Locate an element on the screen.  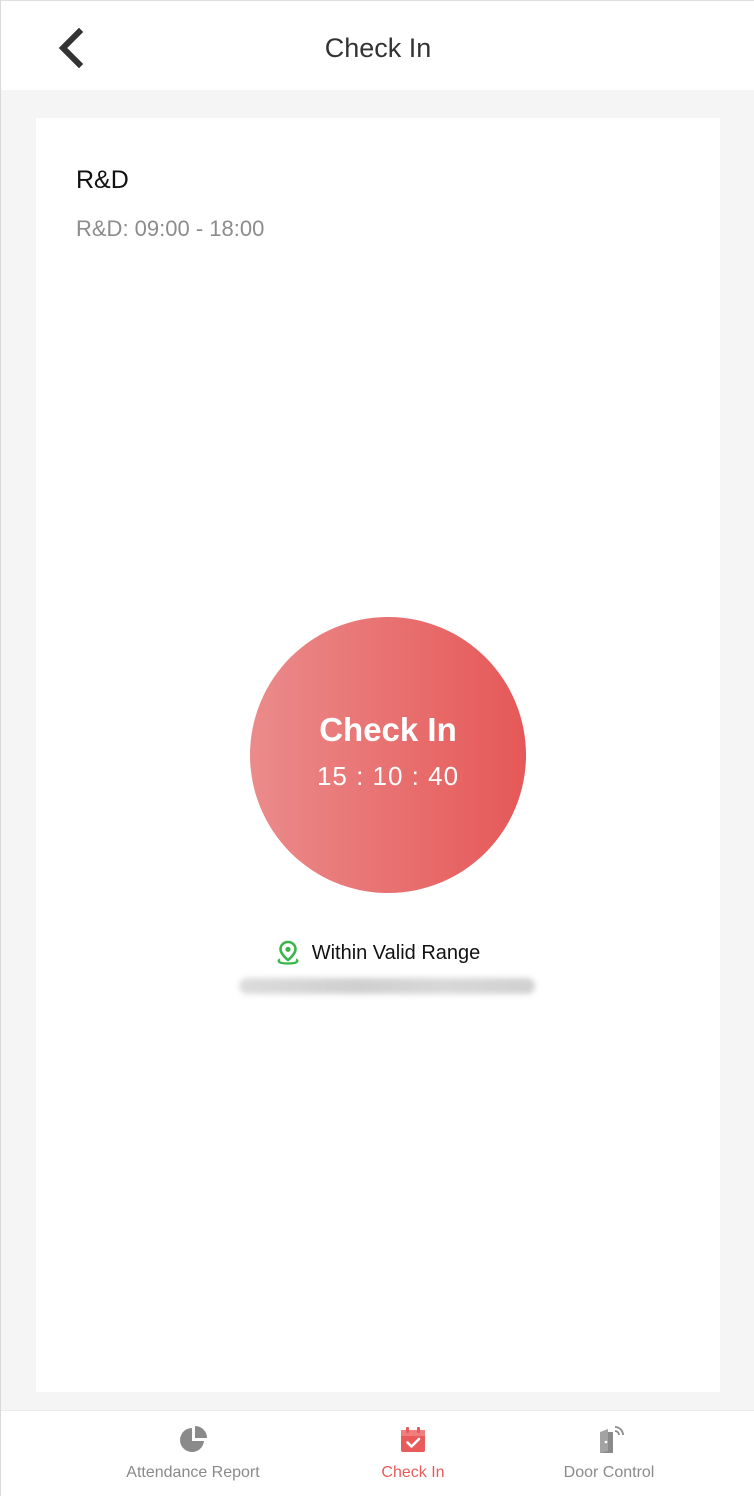
tab-check-in: Check In is located at coordinates (413, 1460).